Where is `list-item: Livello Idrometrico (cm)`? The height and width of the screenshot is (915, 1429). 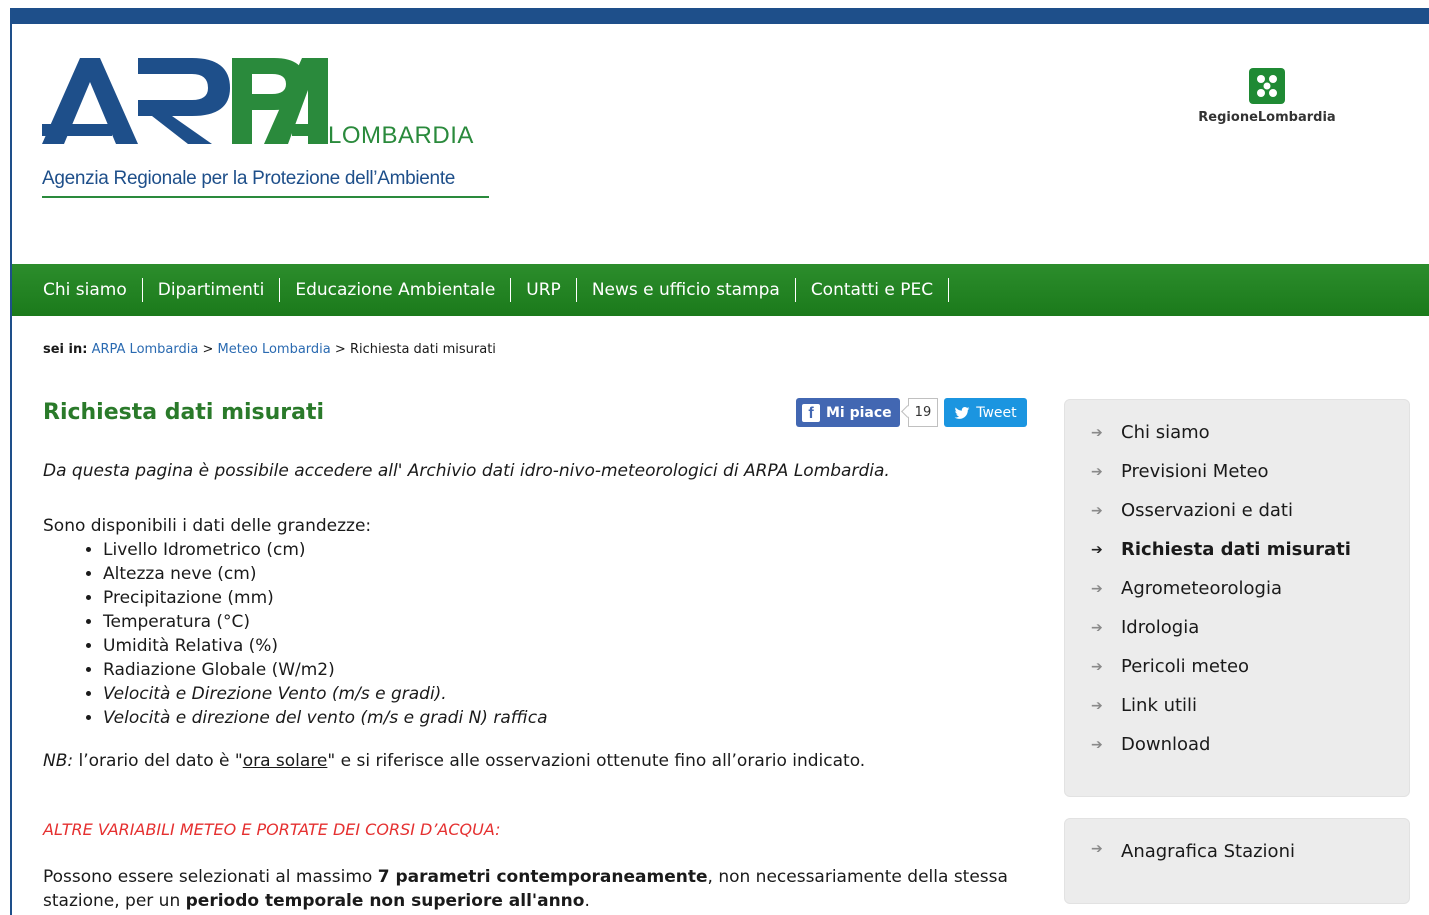 list-item: Livello Idrometrico (cm) is located at coordinates (568, 550).